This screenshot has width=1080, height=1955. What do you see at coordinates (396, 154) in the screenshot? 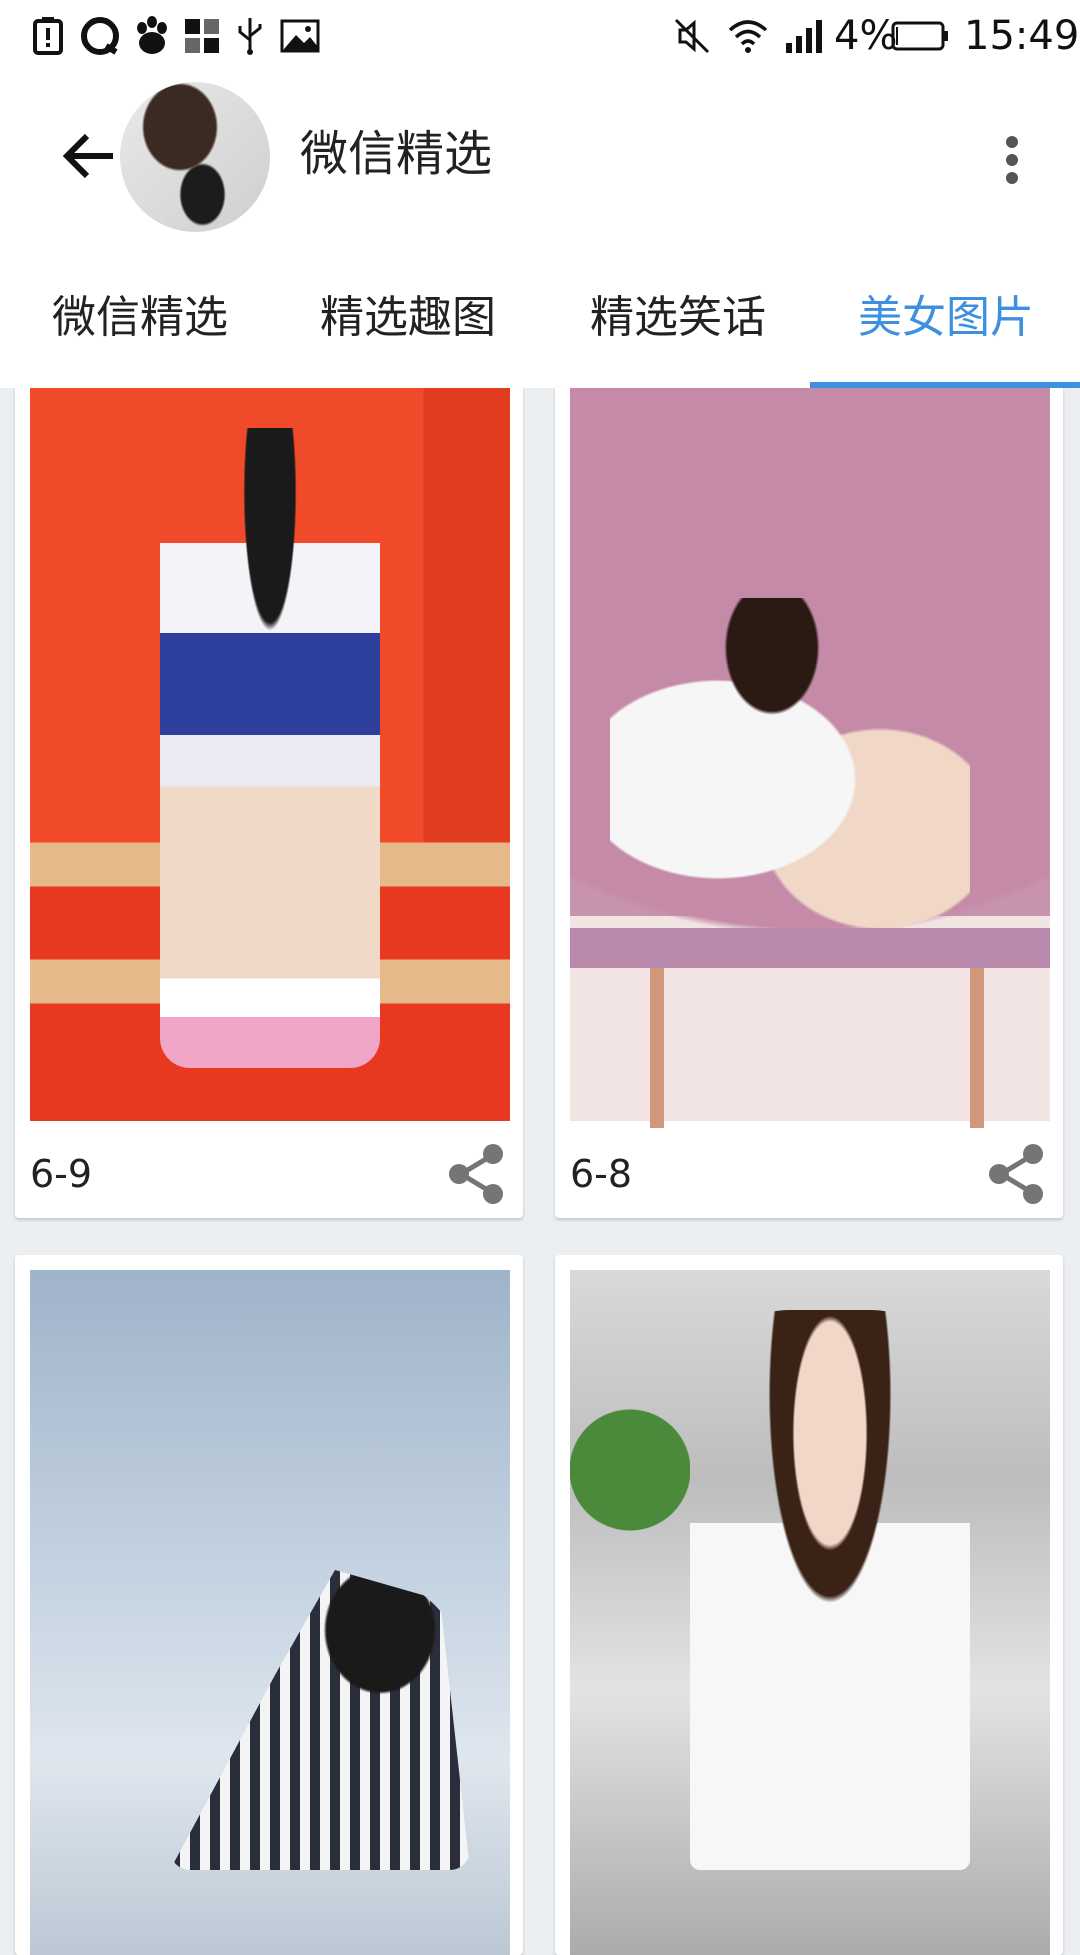
I see `page-title: 微信精选` at bounding box center [396, 154].